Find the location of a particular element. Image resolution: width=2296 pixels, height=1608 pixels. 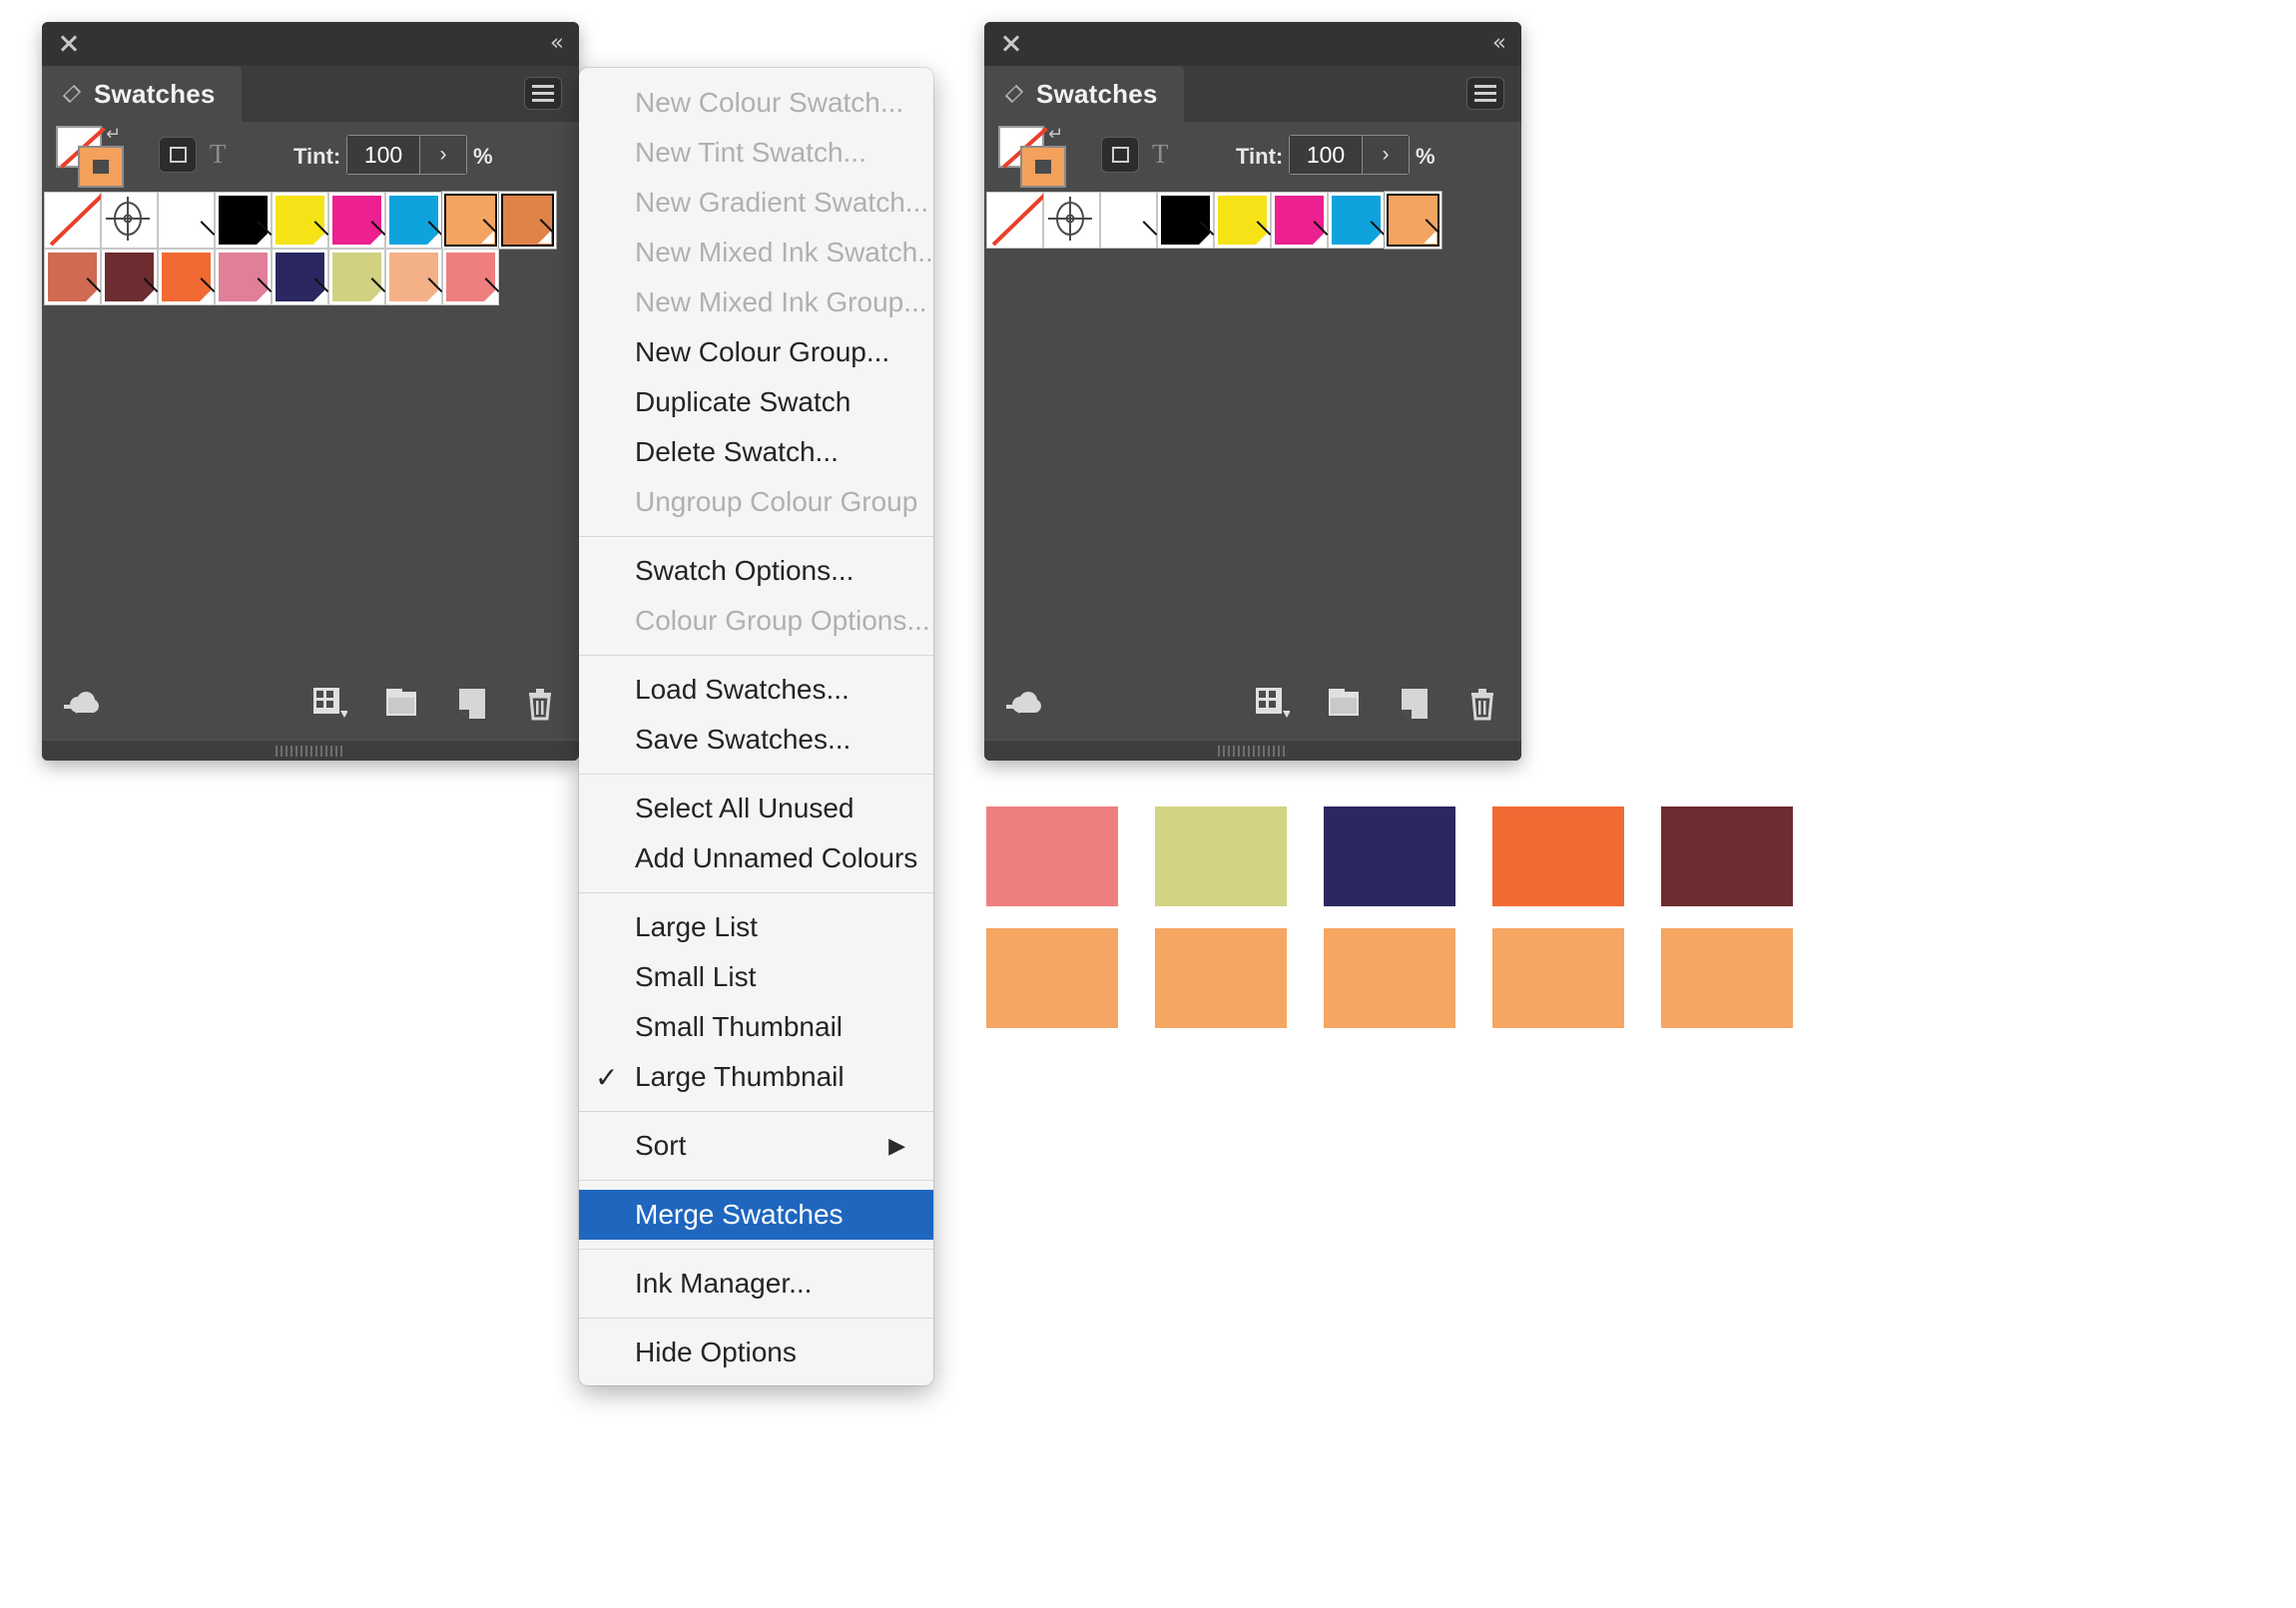

menu-item-large-thumbnail: ✓ Large Thumbnail is located at coordinates (756, 1077).